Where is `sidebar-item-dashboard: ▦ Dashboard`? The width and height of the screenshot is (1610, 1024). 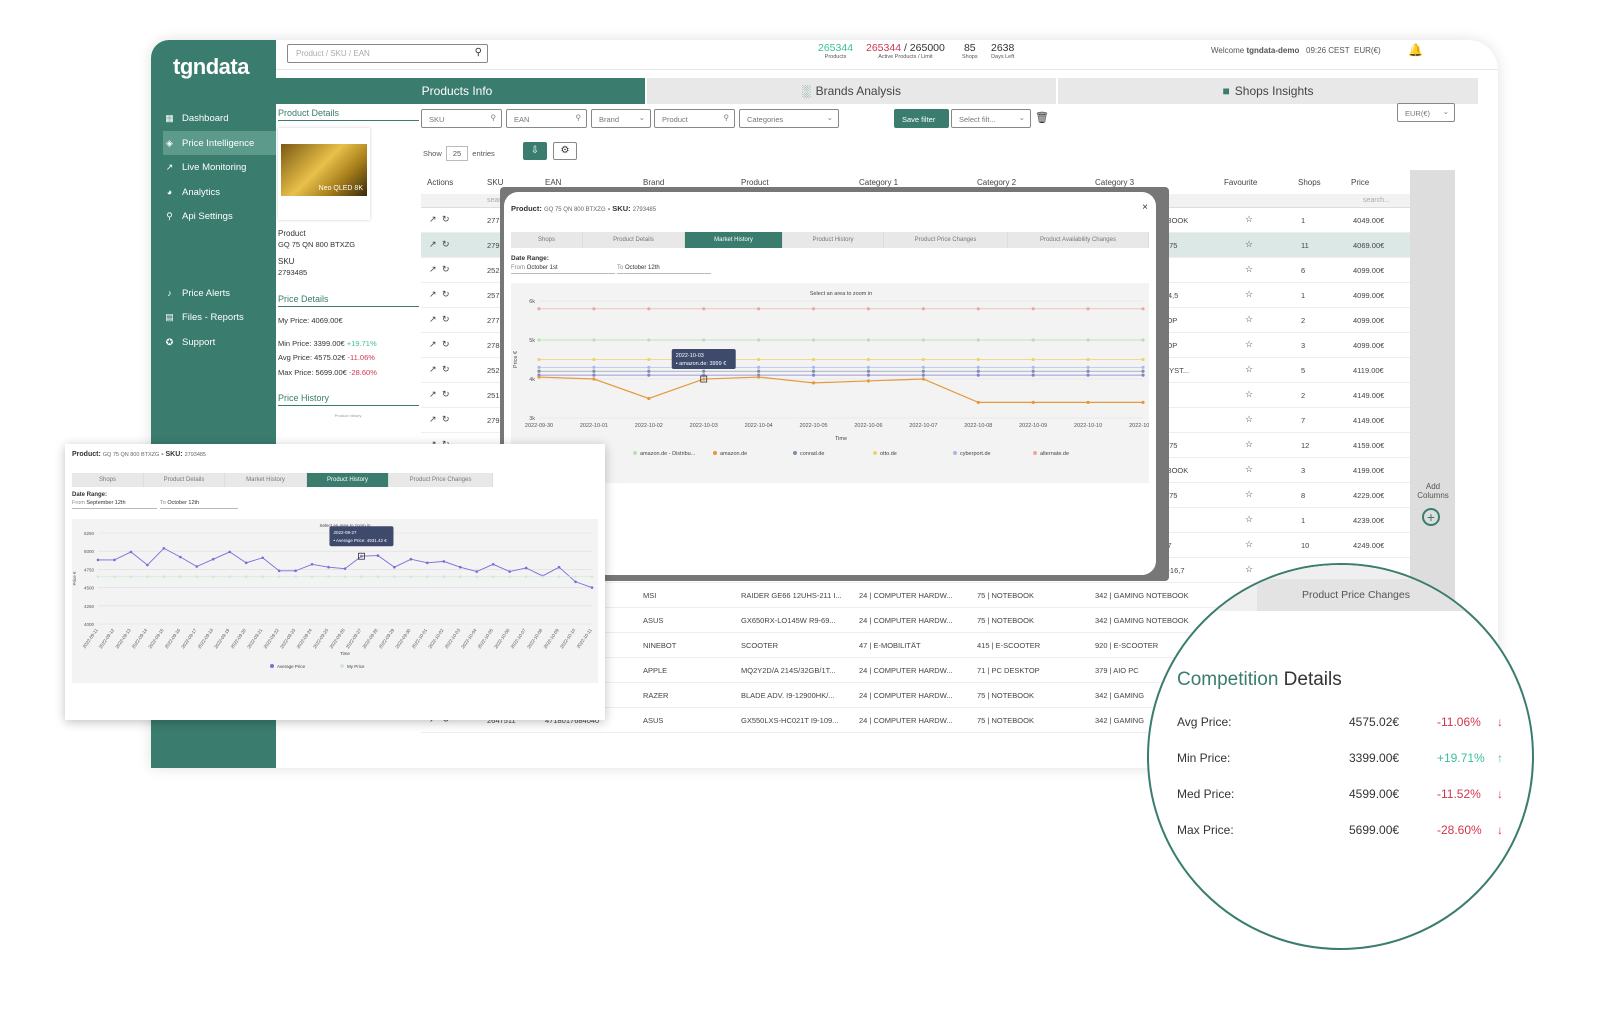
sidebar-item-dashboard: ▦ Dashboard is located at coordinates (219, 118).